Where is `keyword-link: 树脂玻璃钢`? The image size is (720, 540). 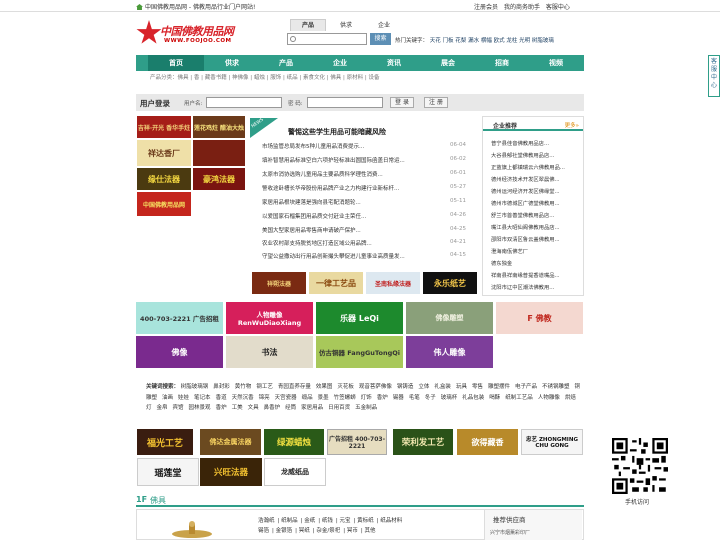 keyword-link: 树脂玻璃钢 is located at coordinates (195, 387).